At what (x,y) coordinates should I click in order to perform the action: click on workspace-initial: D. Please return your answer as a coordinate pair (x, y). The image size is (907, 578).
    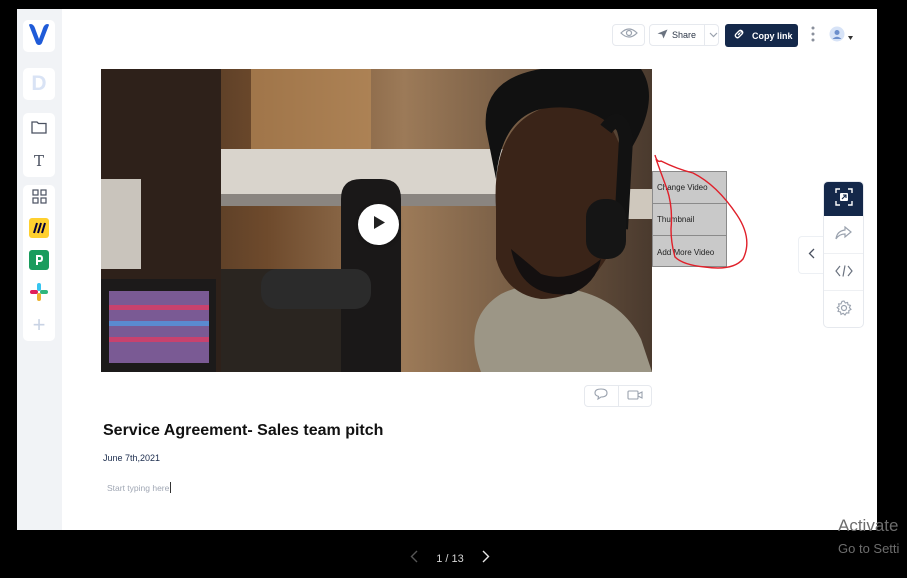
    Looking at the image, I should click on (39, 83).